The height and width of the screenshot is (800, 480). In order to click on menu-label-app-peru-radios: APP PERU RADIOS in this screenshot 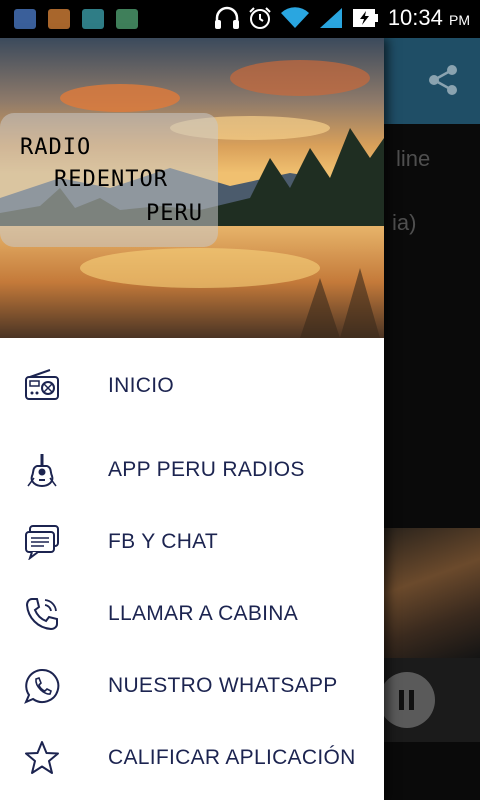, I will do `click(206, 469)`.